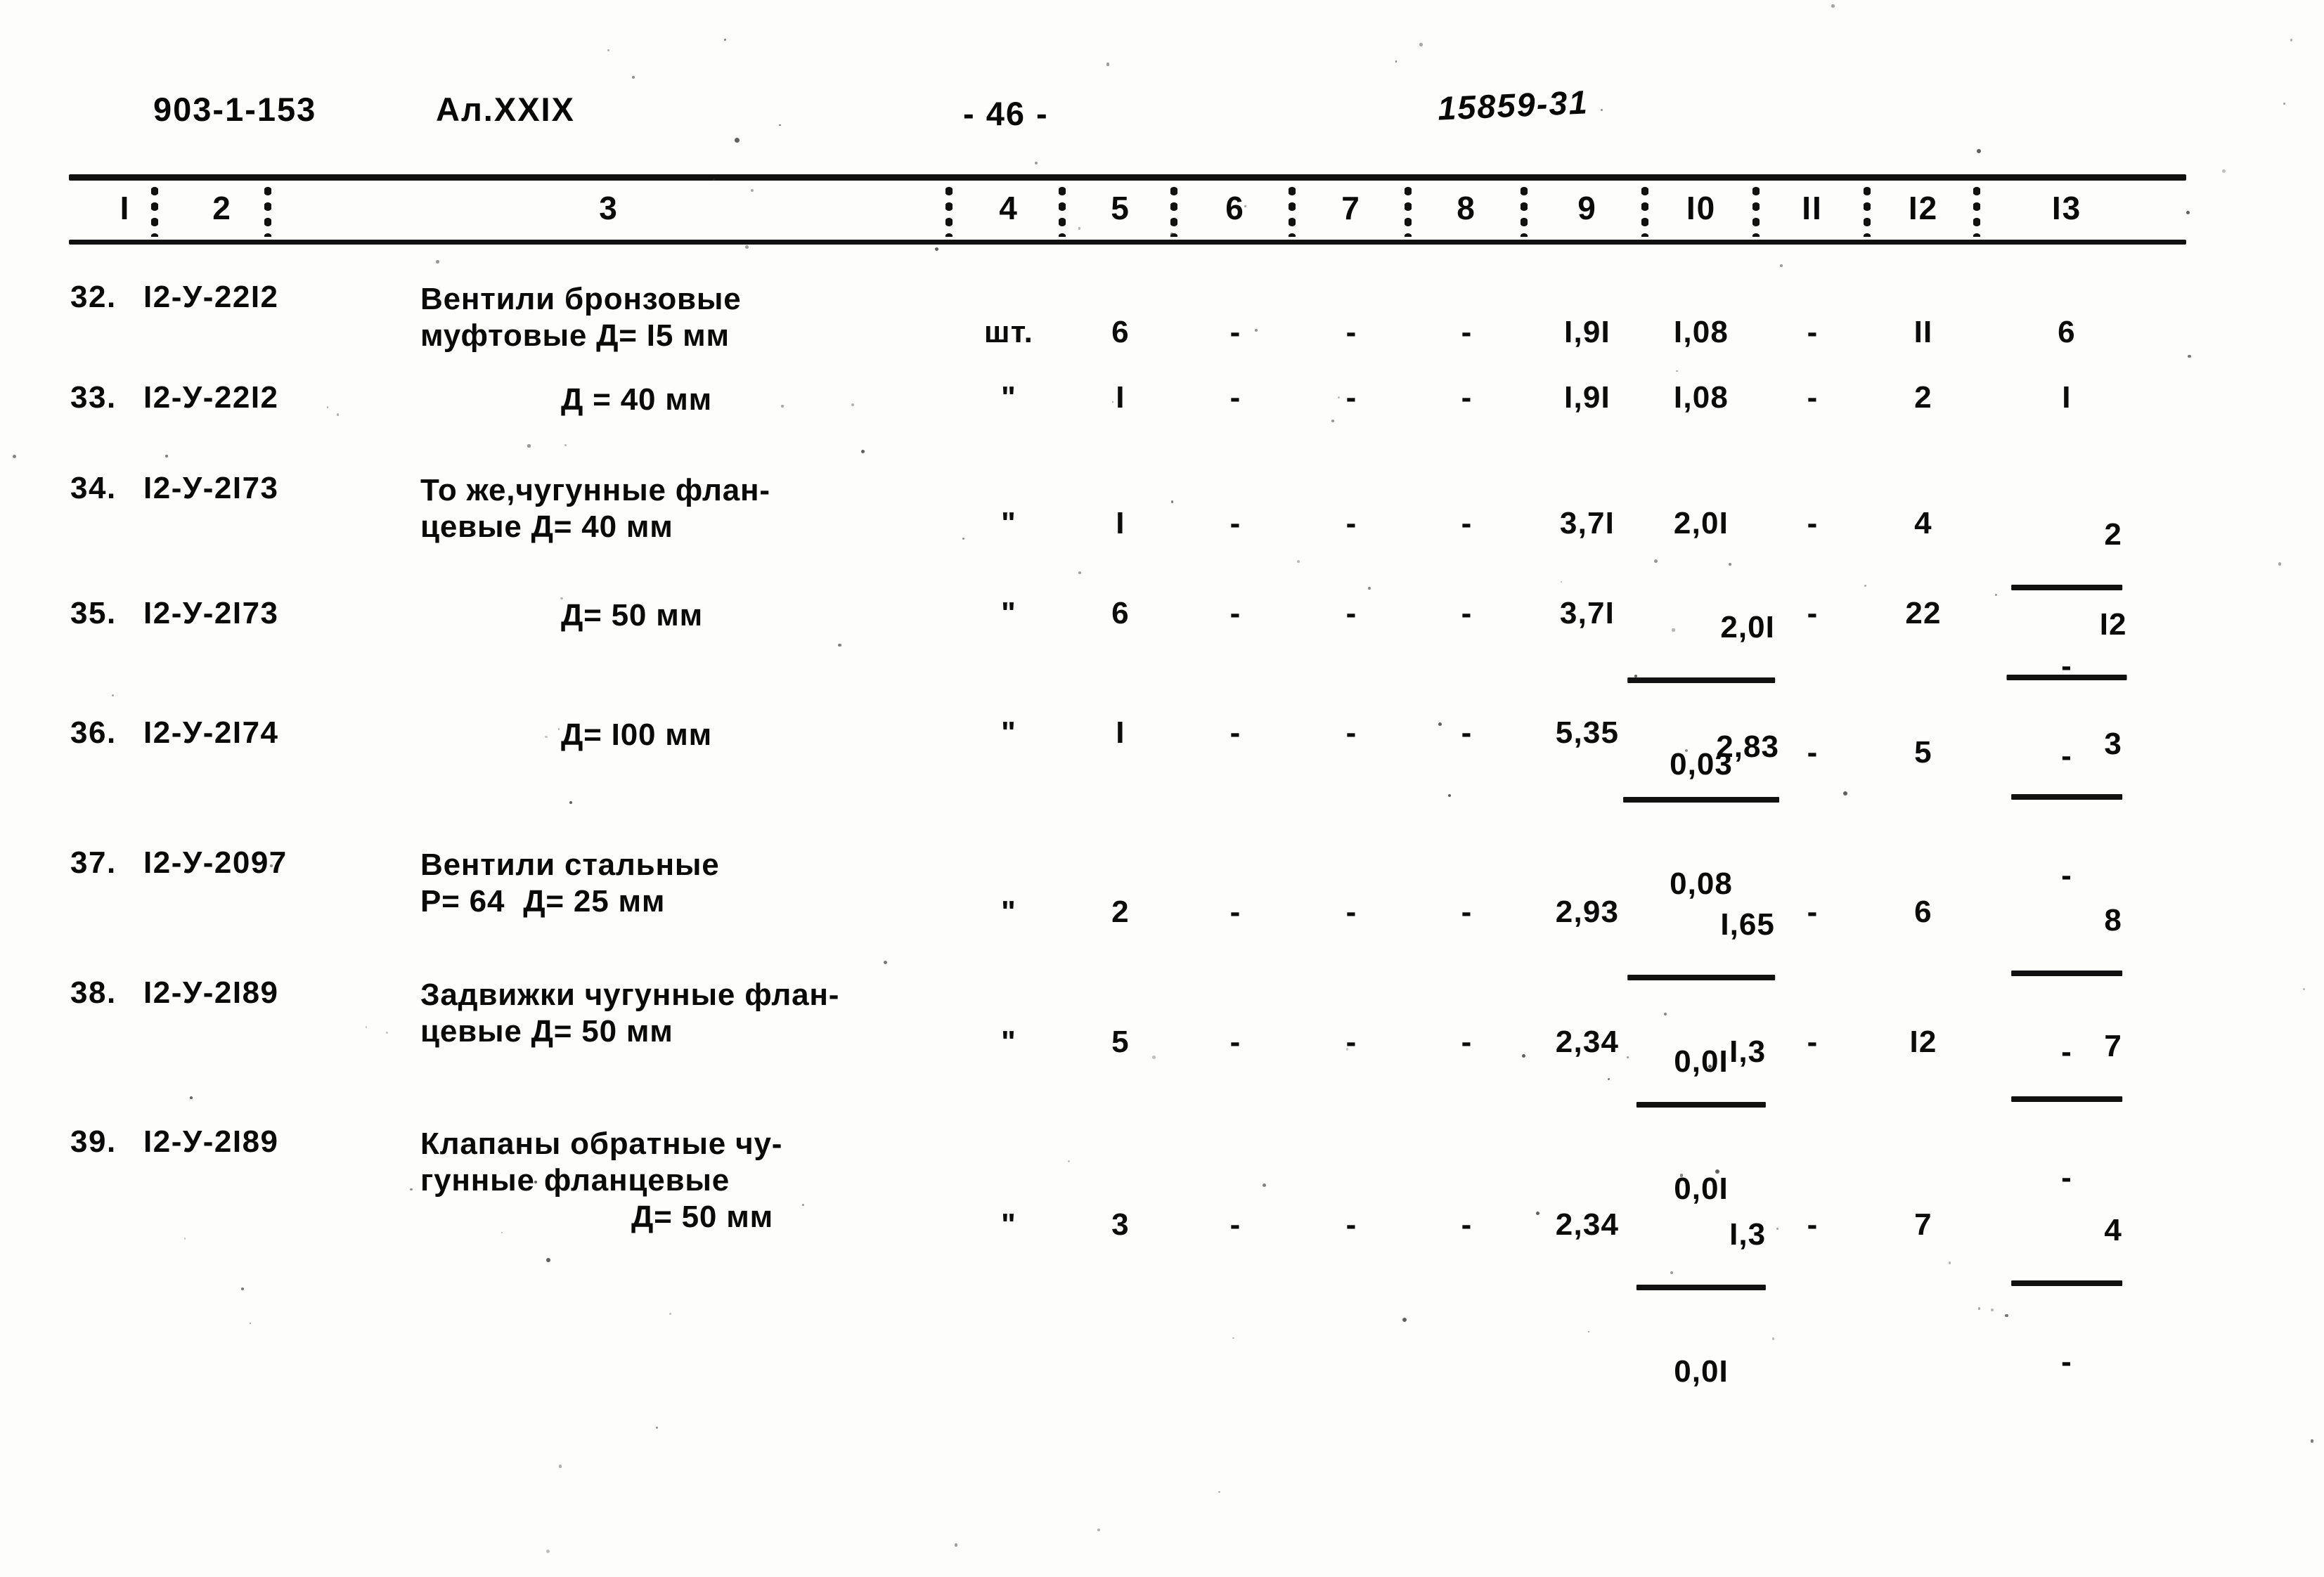 The image size is (2324, 1577). Describe the element at coordinates (1702, 1371) in the screenshot. I see `fraction-denominator: 0,0I` at that location.